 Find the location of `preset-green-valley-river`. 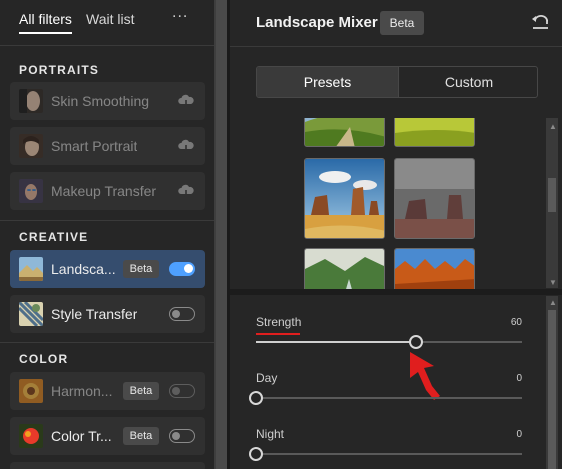

preset-green-valley-river is located at coordinates (344, 269).